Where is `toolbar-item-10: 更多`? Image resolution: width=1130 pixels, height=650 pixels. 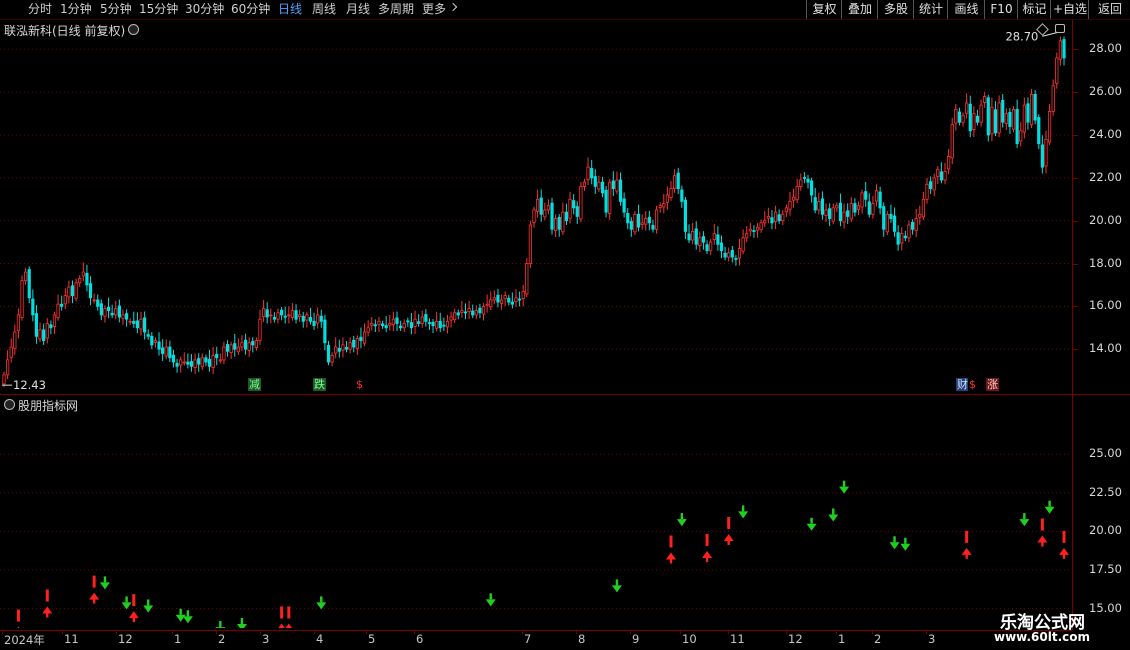
toolbar-item-10: 更多 is located at coordinates (434, 9).